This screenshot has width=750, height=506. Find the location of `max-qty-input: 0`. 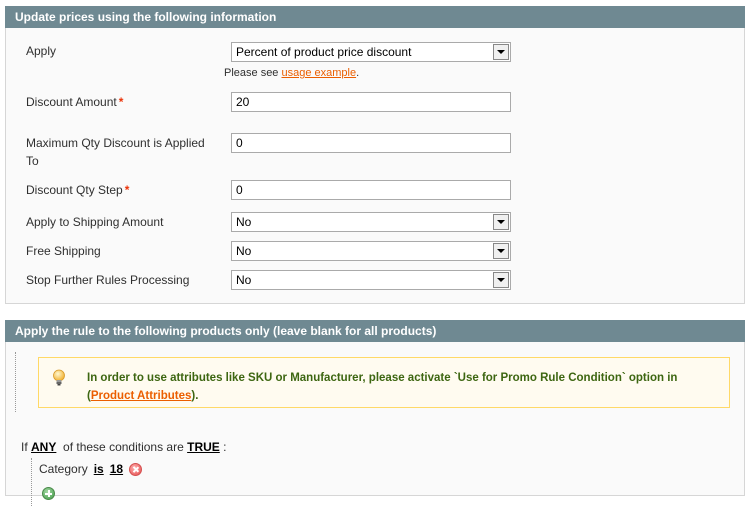

max-qty-input: 0 is located at coordinates (371, 143).